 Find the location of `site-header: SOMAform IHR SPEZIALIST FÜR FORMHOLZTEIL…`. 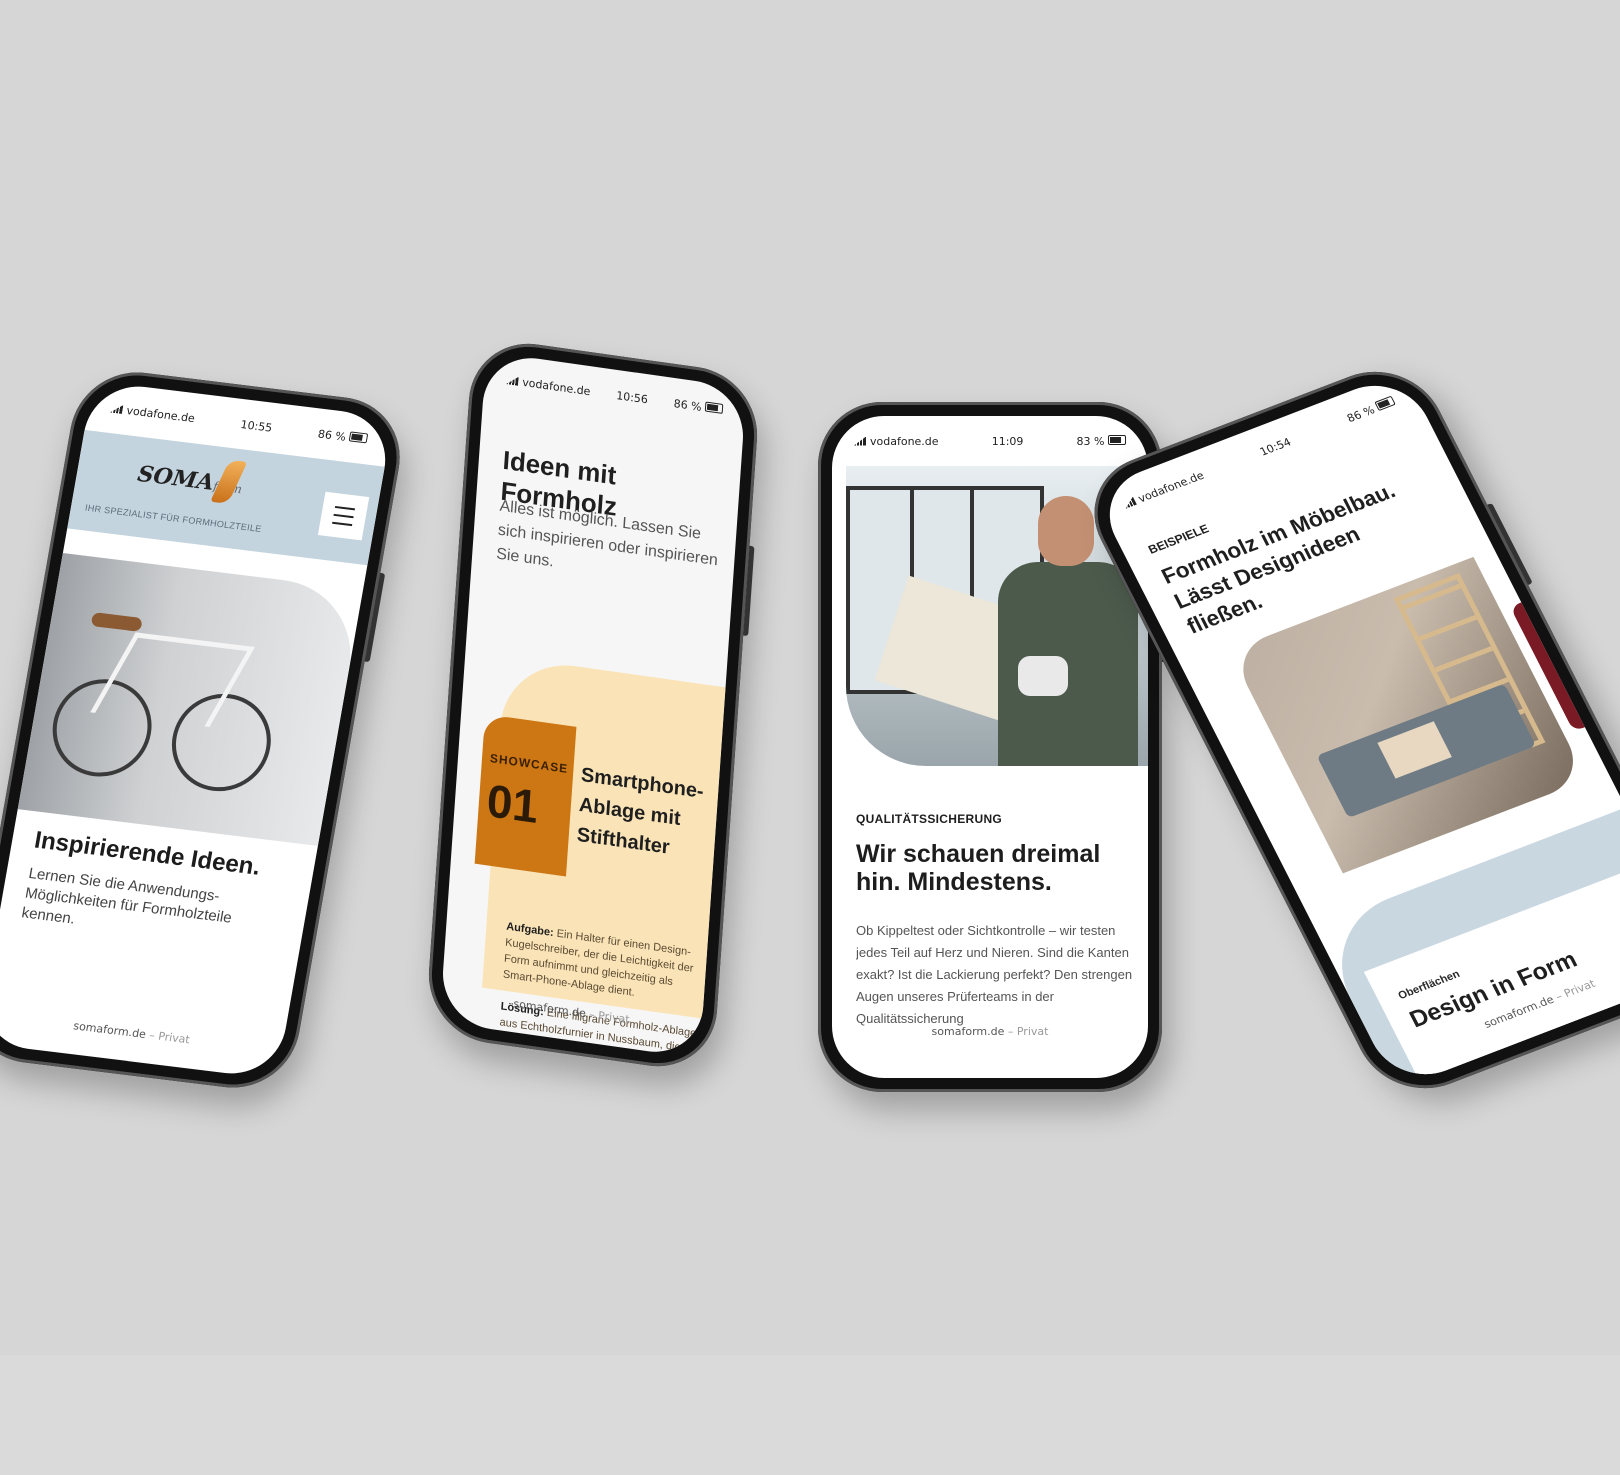

site-header: SOMAform IHR SPEZIALIST FÜR FORMHOLZTEIL… is located at coordinates (226, 497).